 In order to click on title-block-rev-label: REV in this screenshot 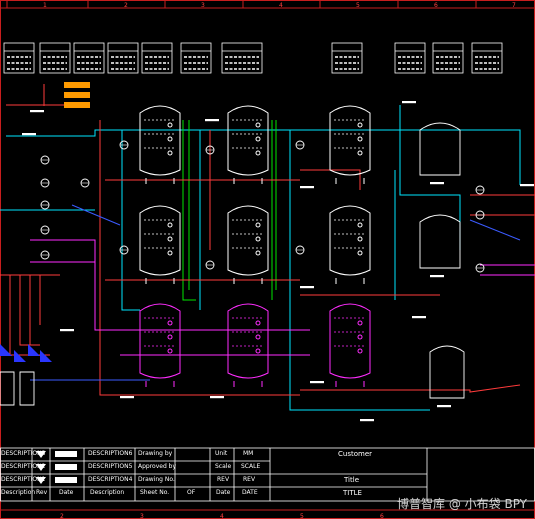, I will do `click(223, 479)`.